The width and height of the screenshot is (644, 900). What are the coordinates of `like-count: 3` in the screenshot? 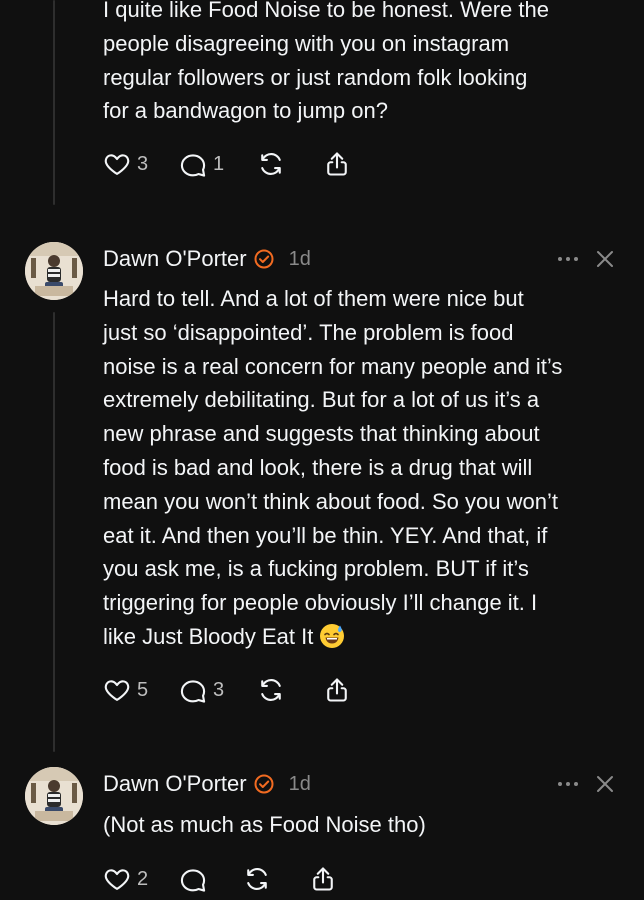 It's located at (143, 163).